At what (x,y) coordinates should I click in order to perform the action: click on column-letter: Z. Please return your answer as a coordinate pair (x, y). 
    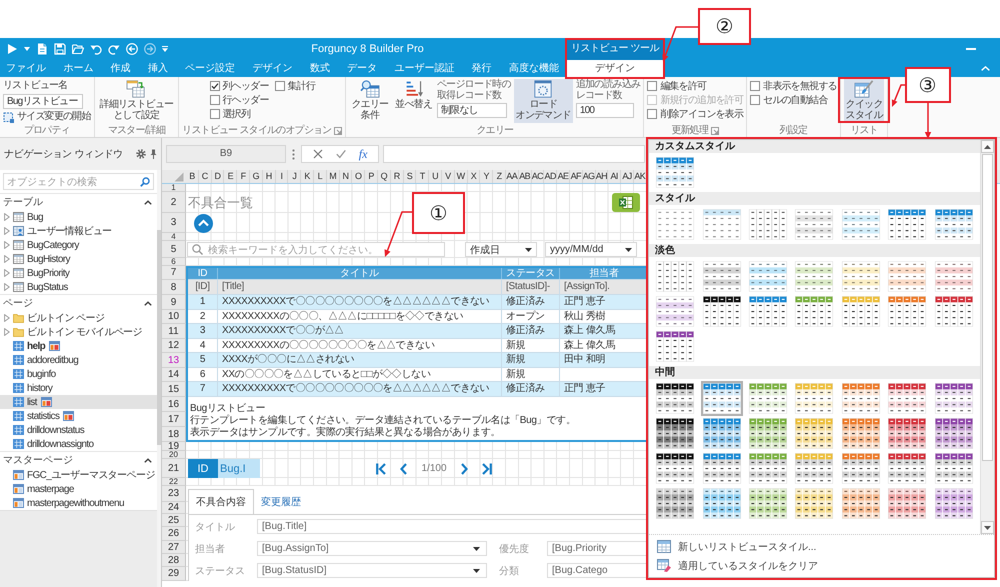
    Looking at the image, I should click on (499, 176).